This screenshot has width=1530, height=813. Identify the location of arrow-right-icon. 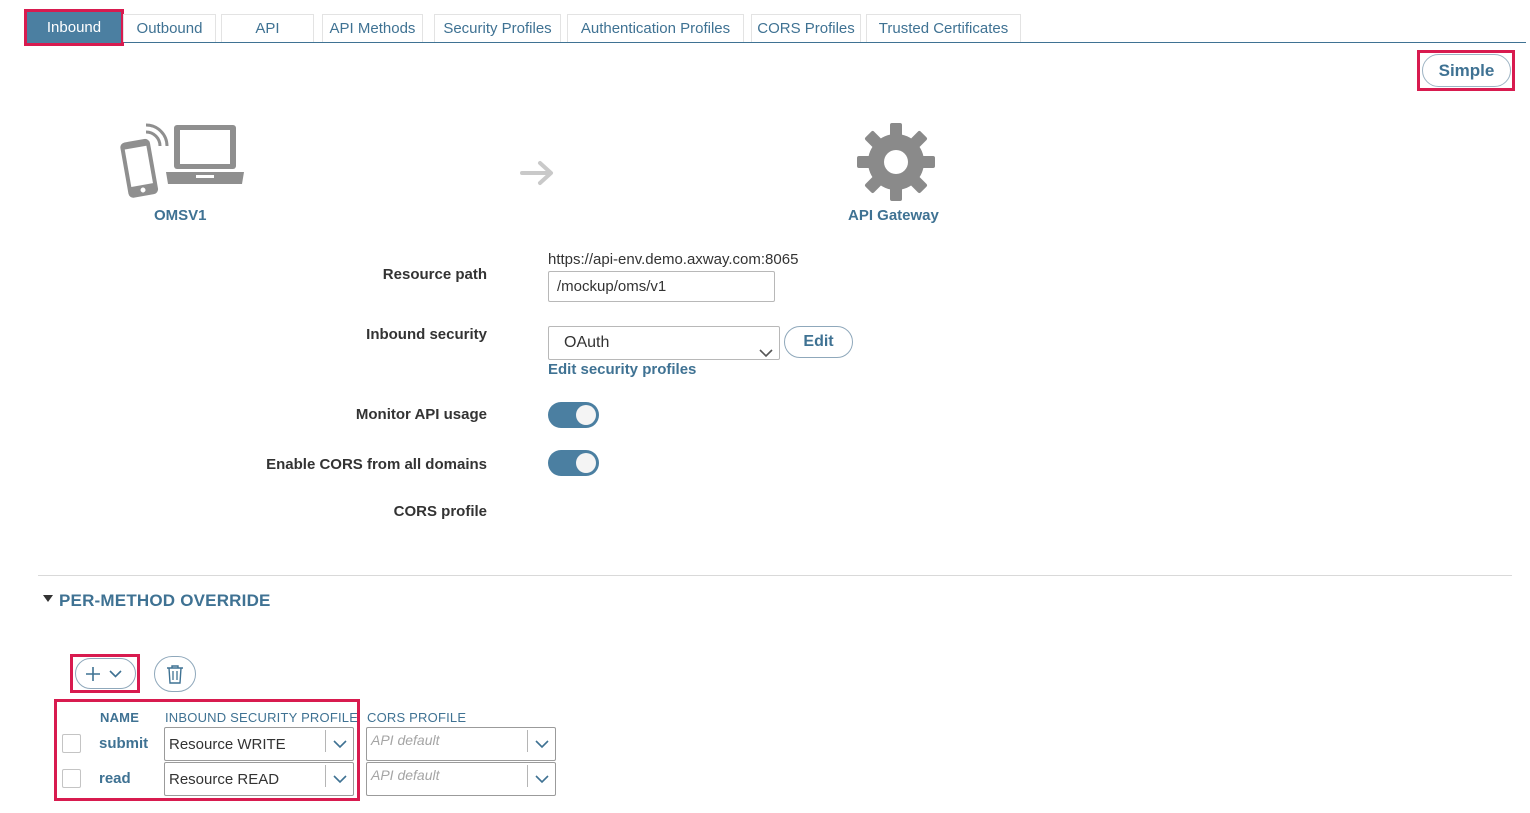
(538, 173).